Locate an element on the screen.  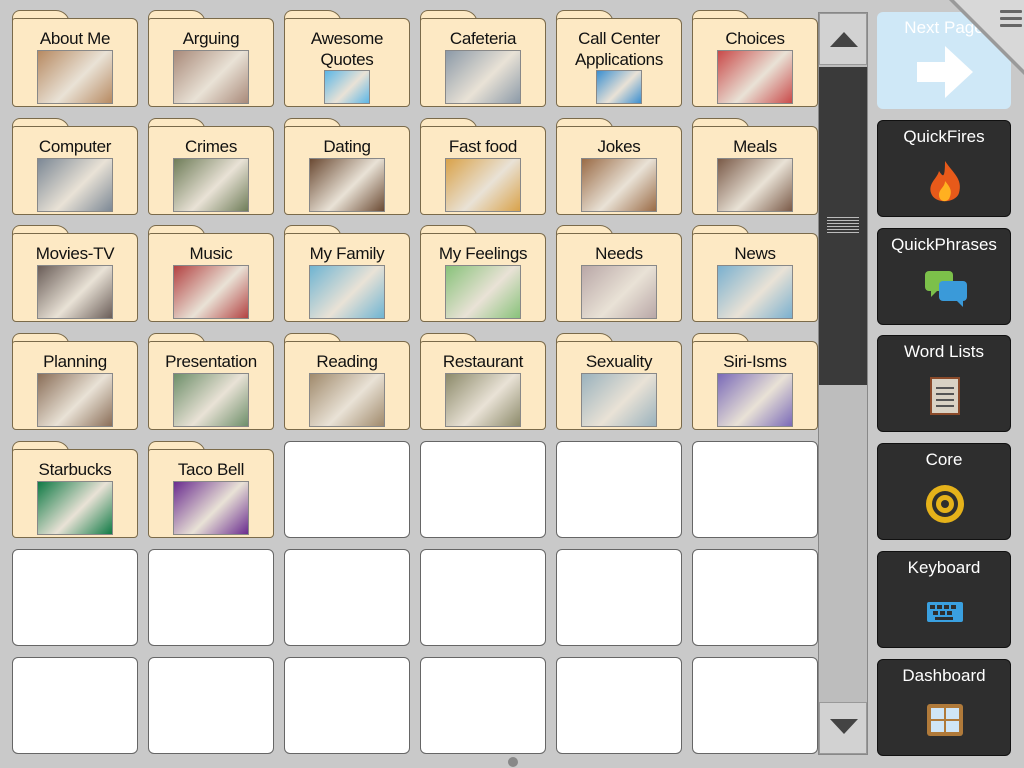
folder-fast-food: Fast food is located at coordinates (483, 166).